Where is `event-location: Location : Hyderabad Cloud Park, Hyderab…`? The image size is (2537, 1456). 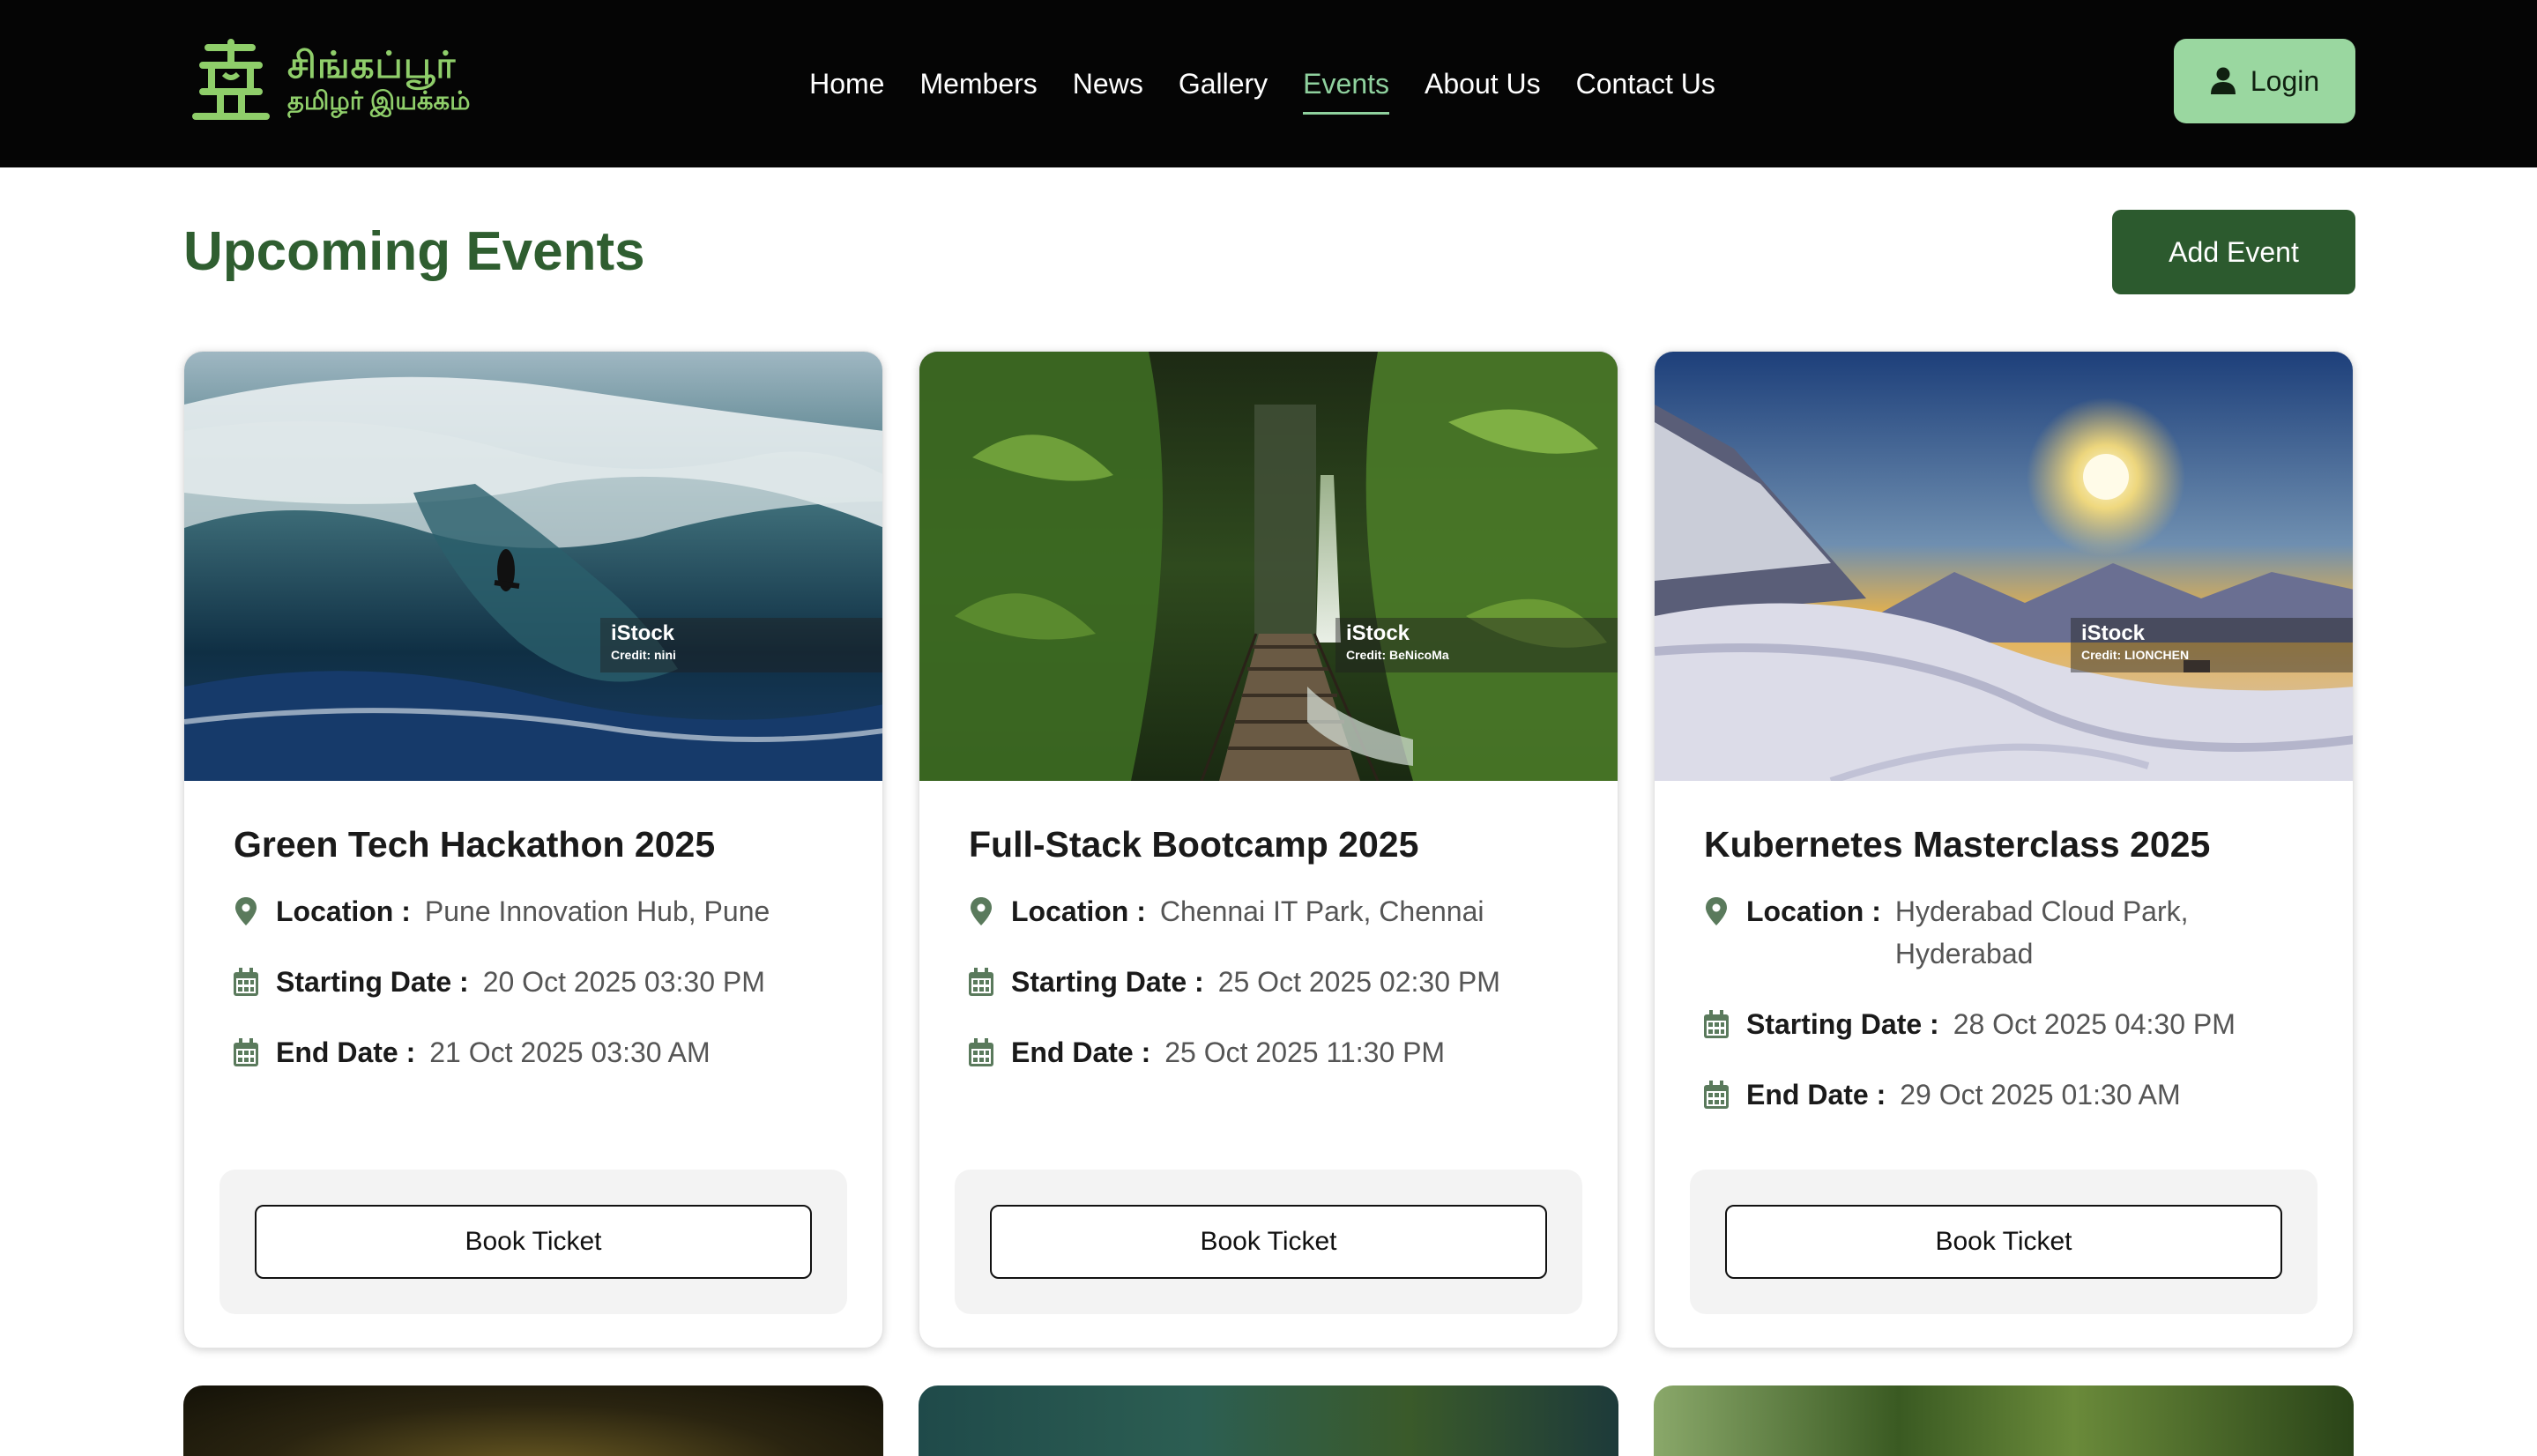 event-location: Location : Hyderabad Cloud Park, Hyderab… is located at coordinates (2003, 932).